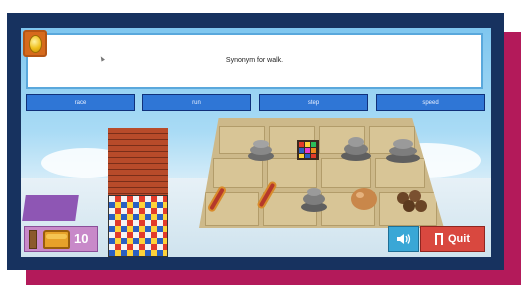 The height and width of the screenshot is (287, 521). I want to click on sound-toggle-button, so click(403, 239).